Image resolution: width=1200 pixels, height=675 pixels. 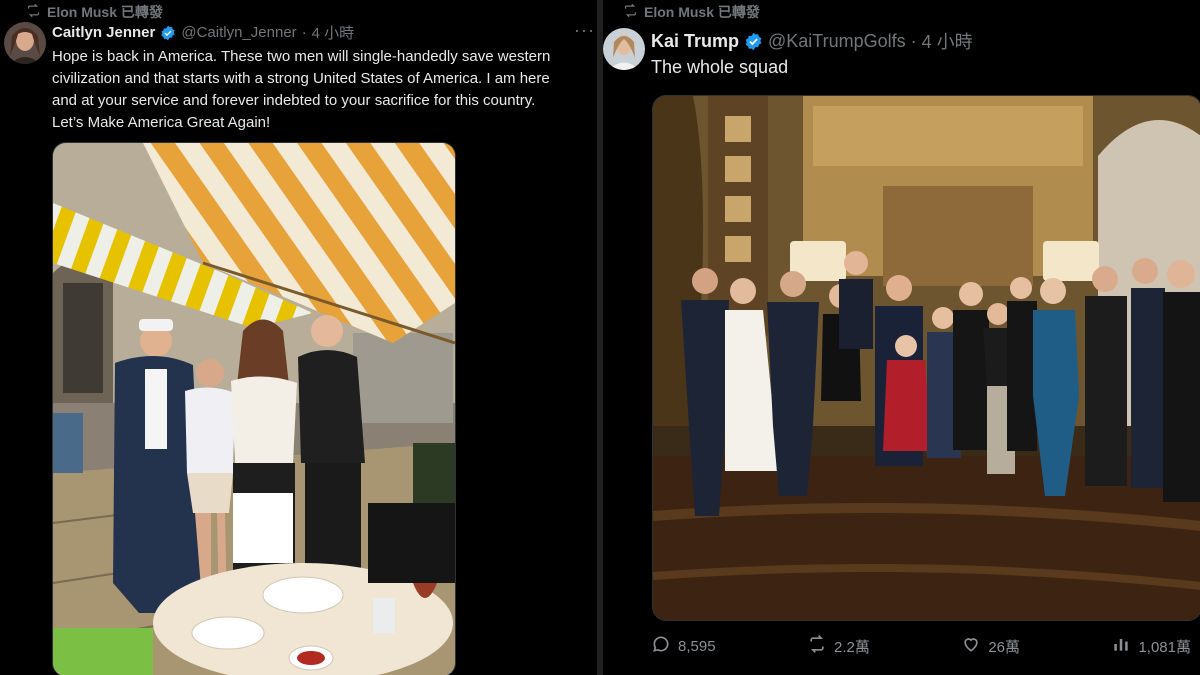 What do you see at coordinates (971, 646) in the screenshot?
I see `like-icon` at bounding box center [971, 646].